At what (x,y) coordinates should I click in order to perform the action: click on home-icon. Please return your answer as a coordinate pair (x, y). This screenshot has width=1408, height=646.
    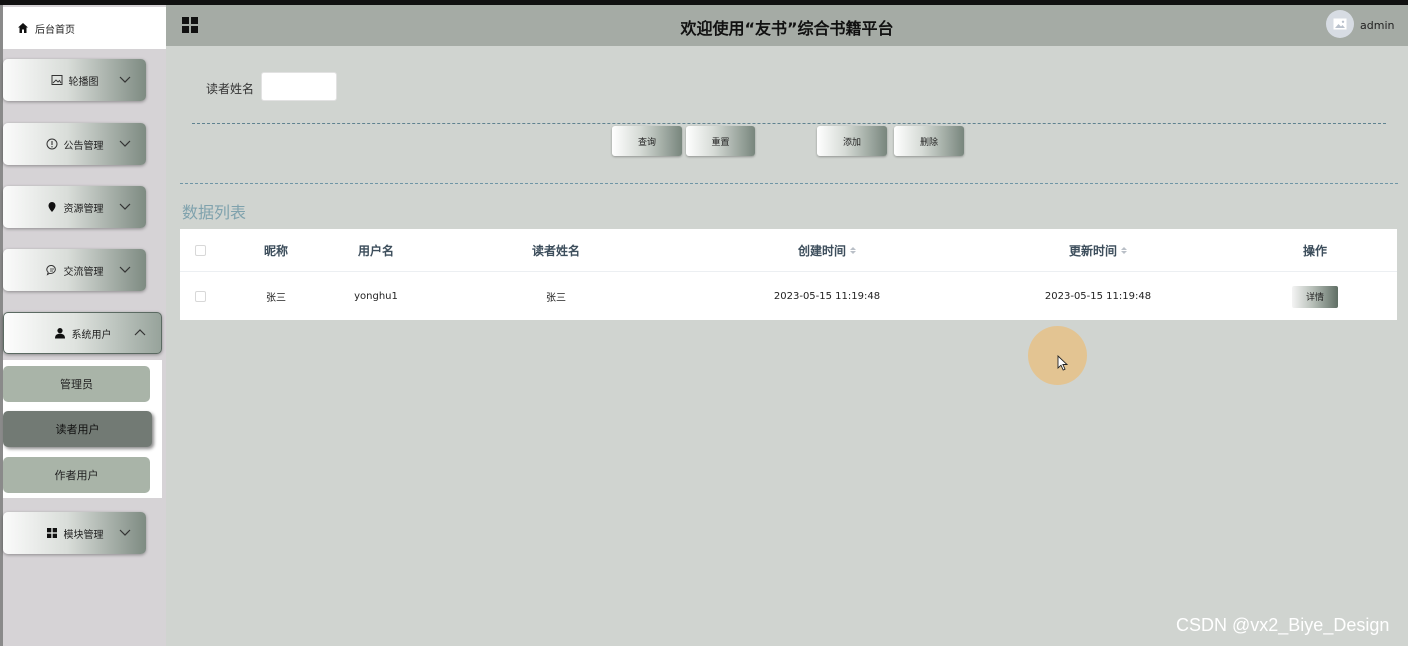
    Looking at the image, I should click on (23, 28).